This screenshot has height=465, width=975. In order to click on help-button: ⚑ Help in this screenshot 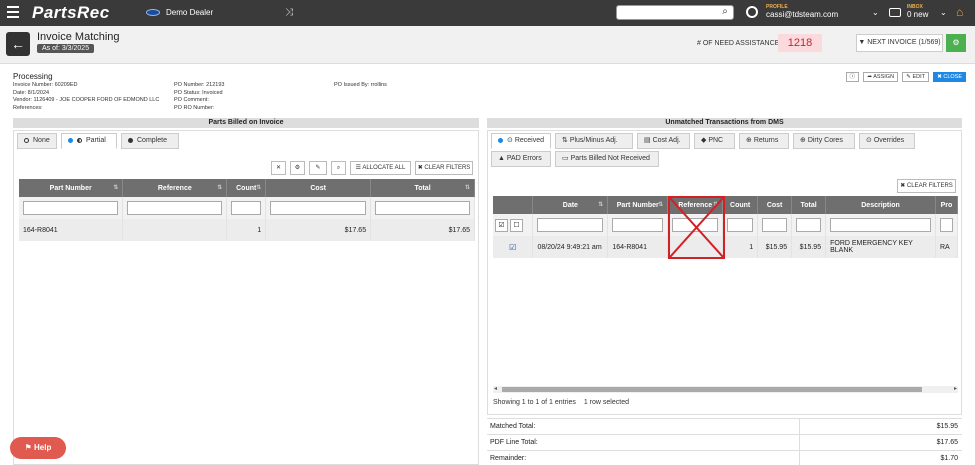, I will do `click(38, 448)`.